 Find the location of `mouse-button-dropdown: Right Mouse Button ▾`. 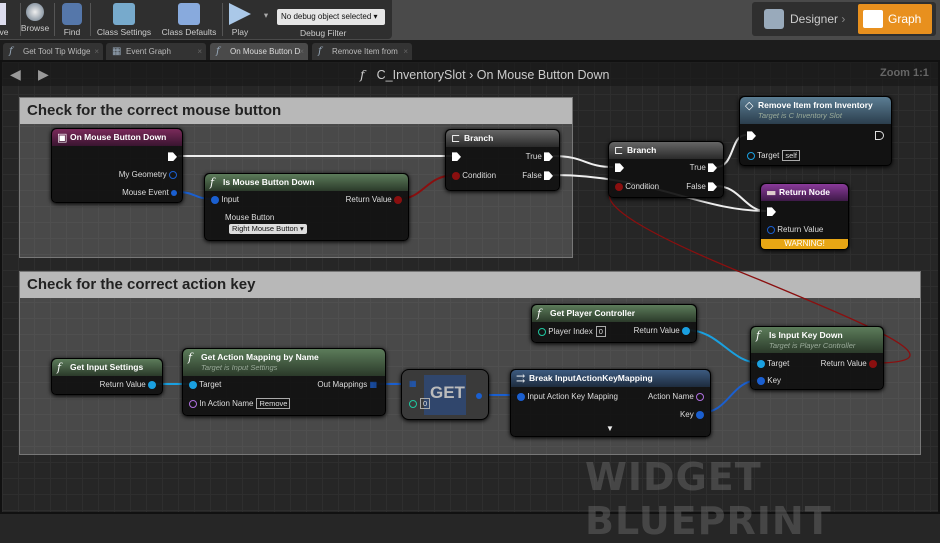

mouse-button-dropdown: Right Mouse Button ▾ is located at coordinates (268, 229).